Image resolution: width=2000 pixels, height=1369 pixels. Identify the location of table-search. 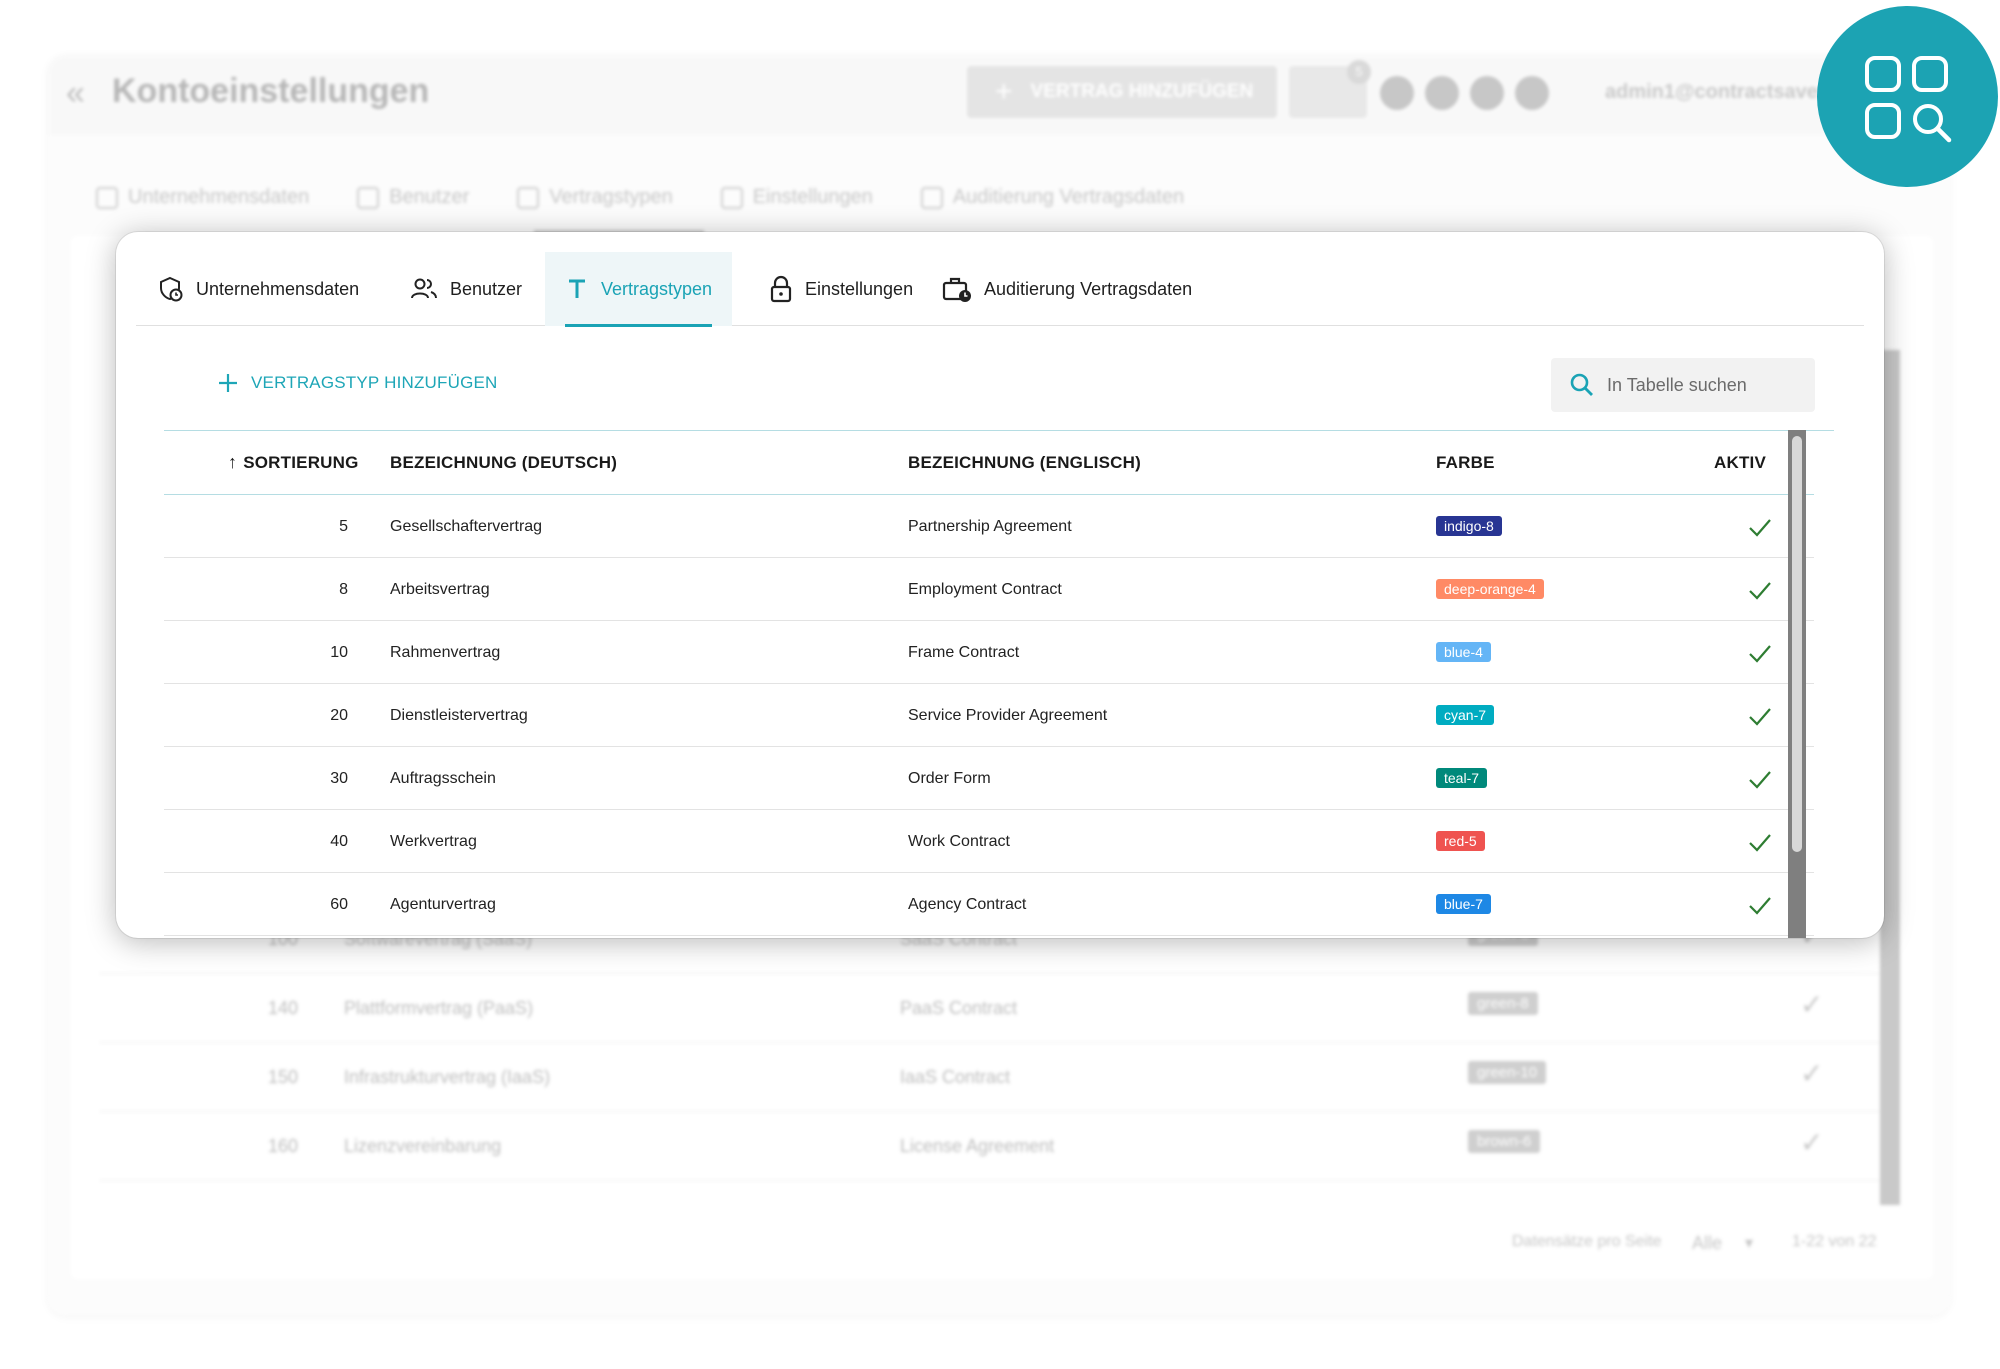
(1683, 385).